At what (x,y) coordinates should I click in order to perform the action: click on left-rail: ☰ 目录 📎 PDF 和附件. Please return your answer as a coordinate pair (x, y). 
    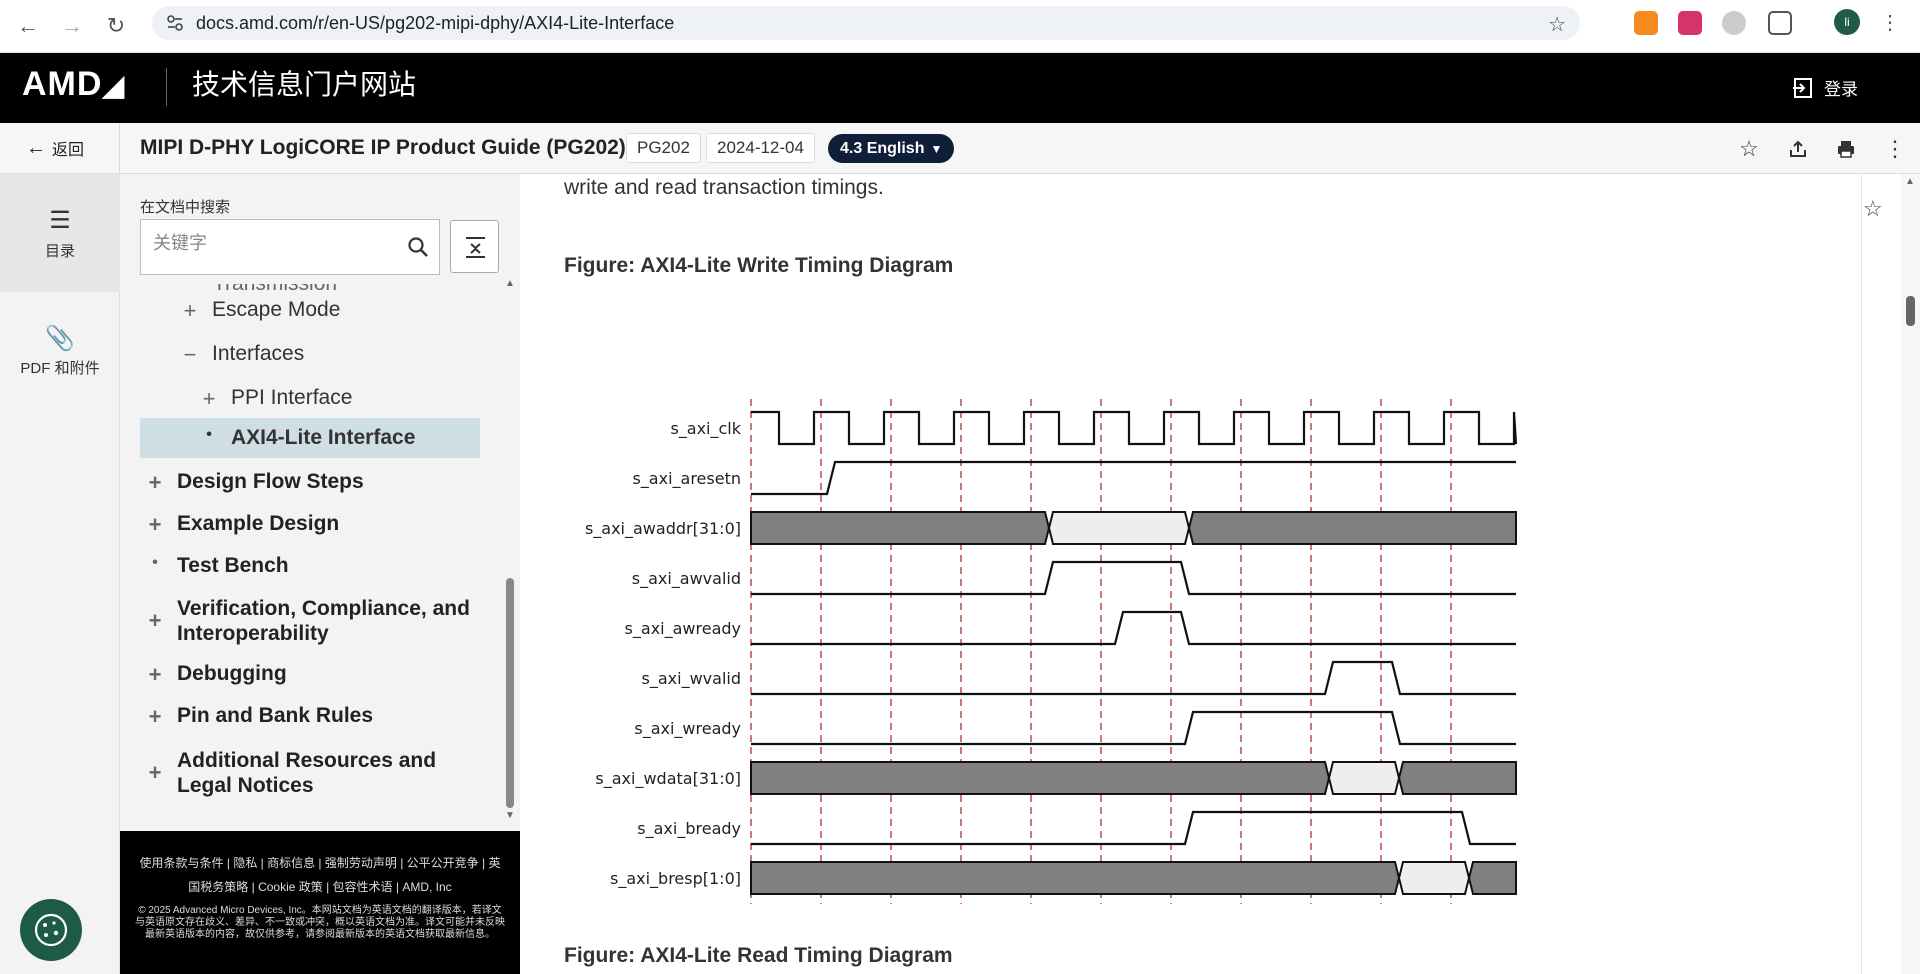
    Looking at the image, I should click on (60, 574).